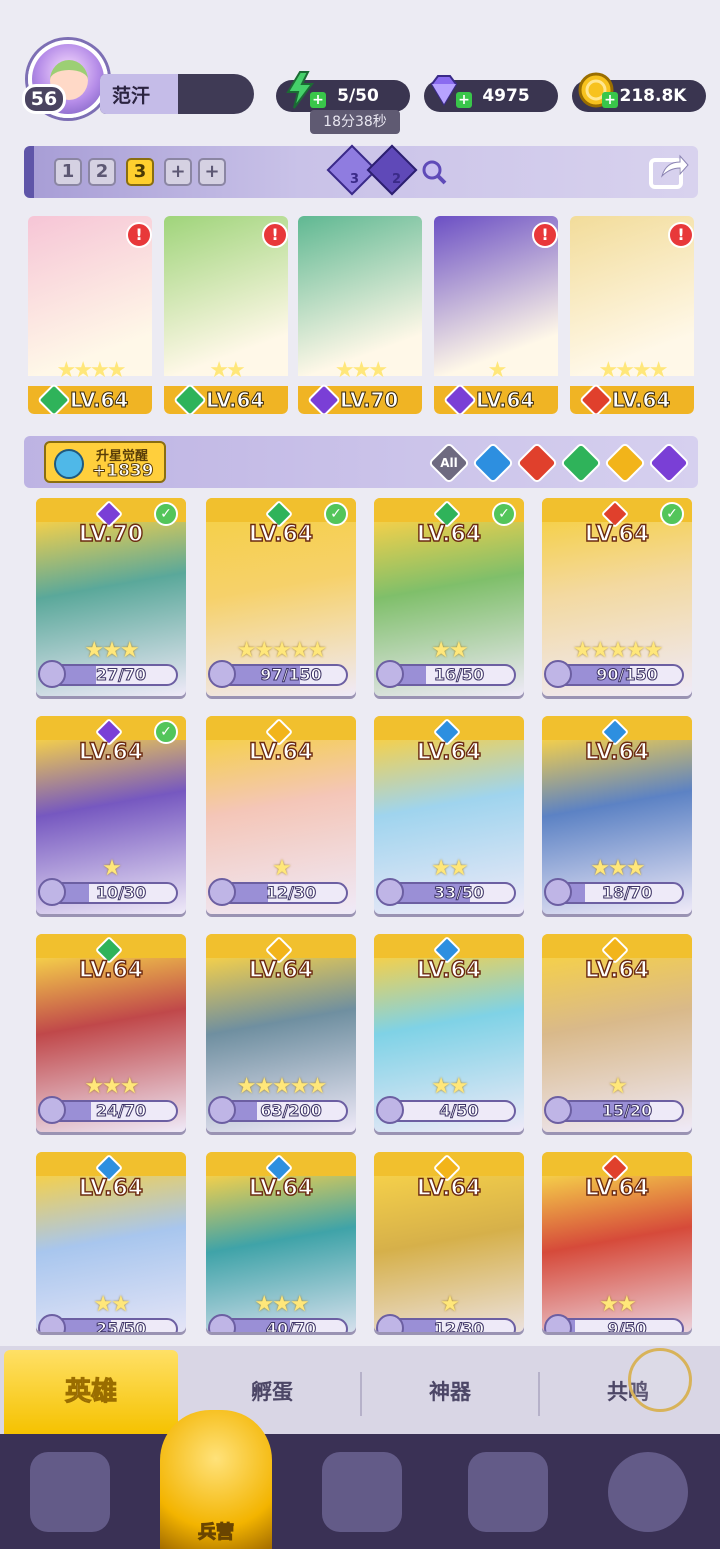 This screenshot has width=720, height=1549. Describe the element at coordinates (291, 1325) in the screenshot. I see `shard-progress-text: 40/70` at that location.